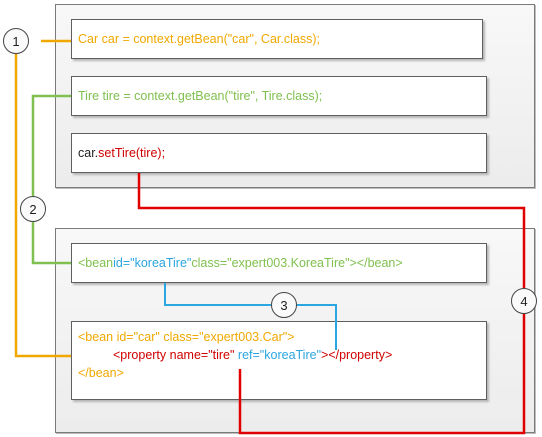  I want to click on connector-3-line-right, so click(317, 327).